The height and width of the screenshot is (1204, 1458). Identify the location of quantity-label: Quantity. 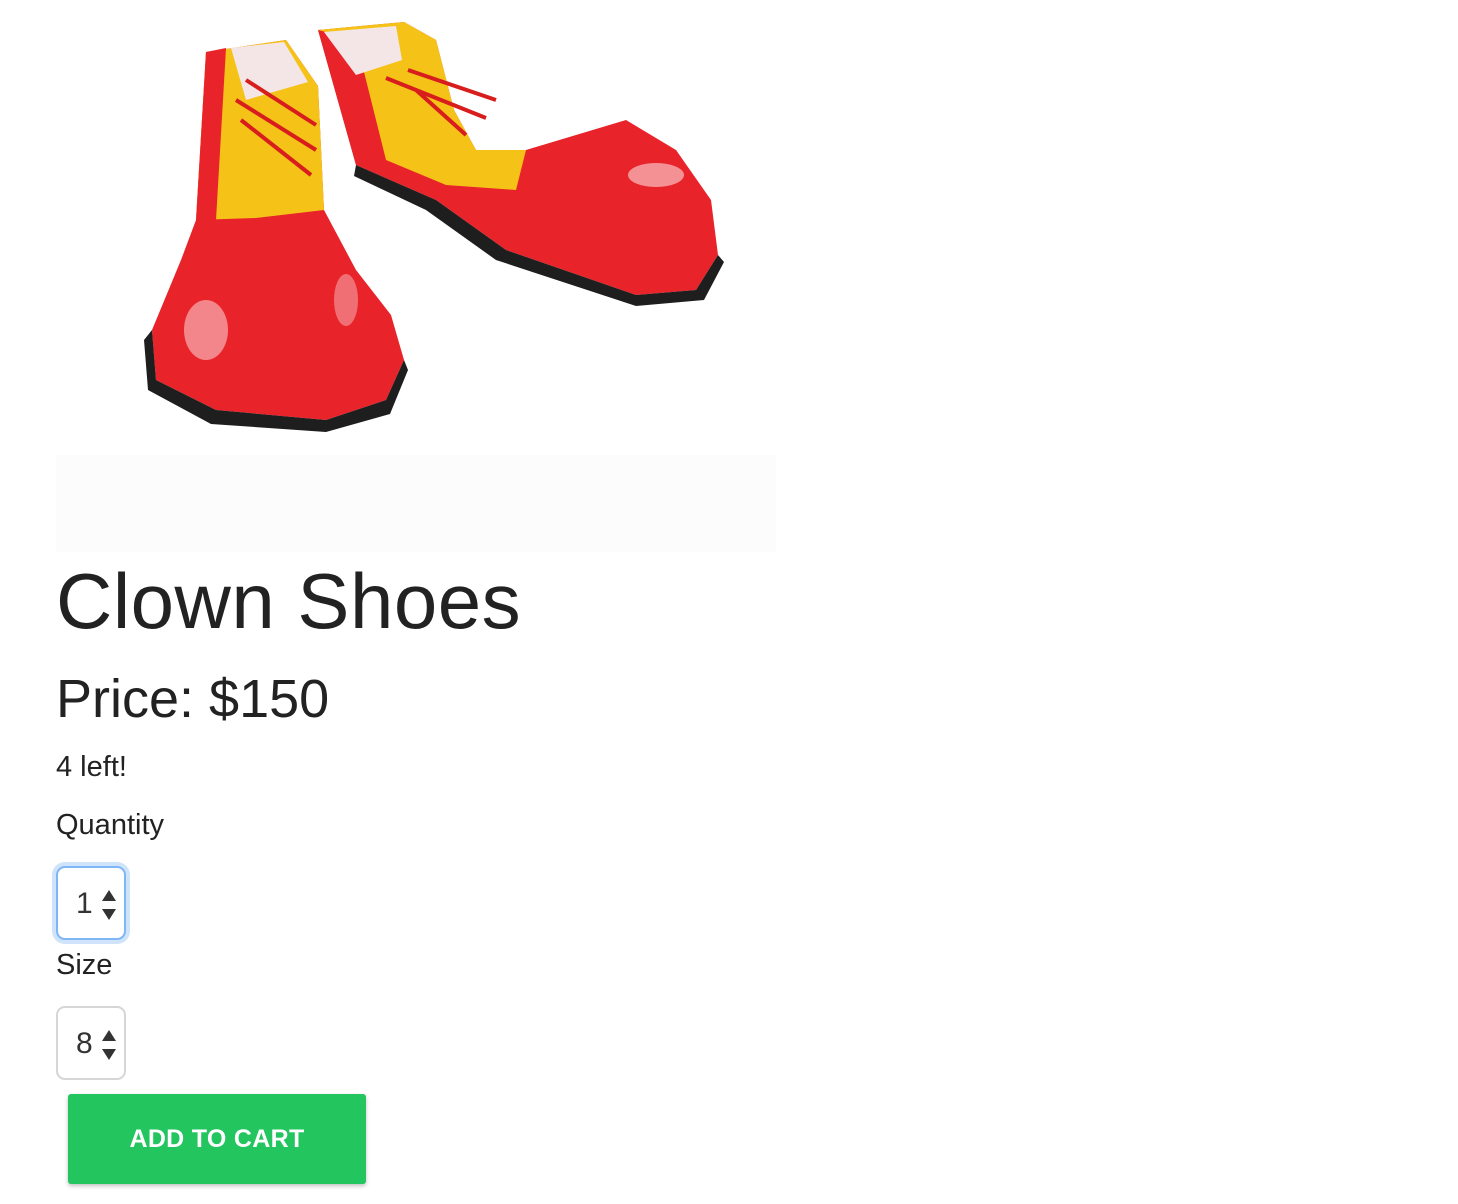
(110, 825).